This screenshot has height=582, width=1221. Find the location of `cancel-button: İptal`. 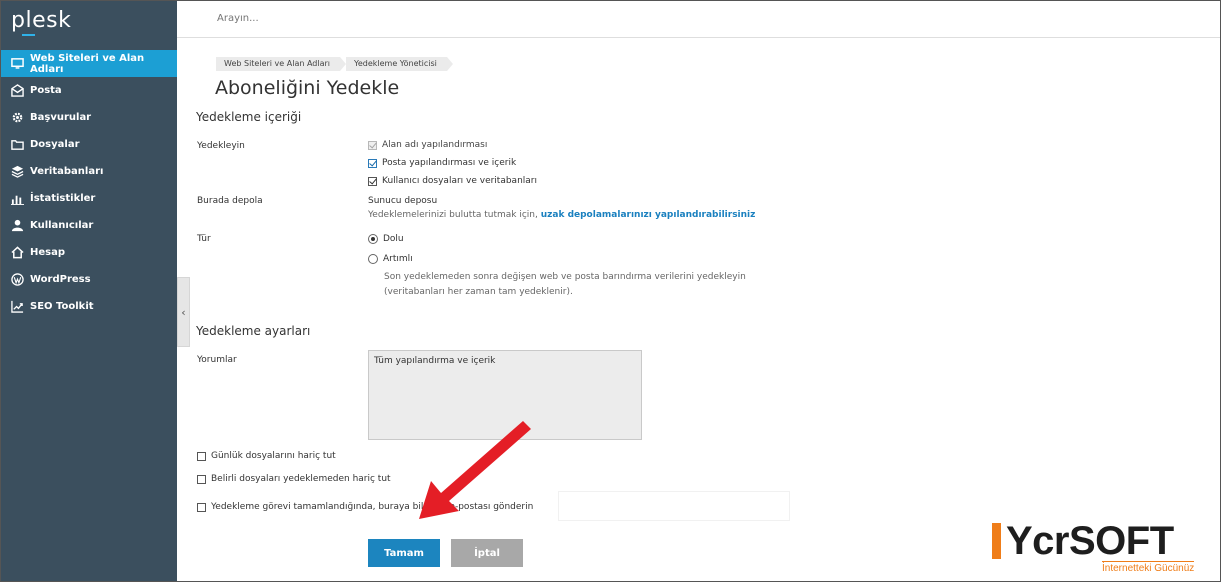

cancel-button: İptal is located at coordinates (487, 553).